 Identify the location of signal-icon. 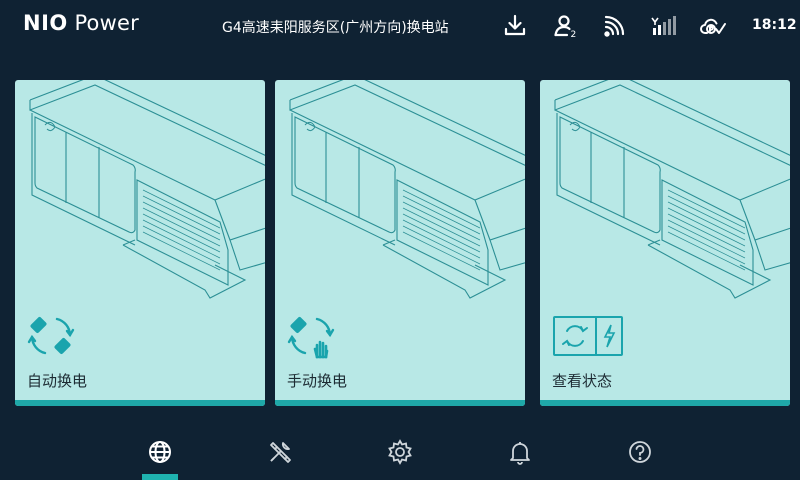
(615, 26).